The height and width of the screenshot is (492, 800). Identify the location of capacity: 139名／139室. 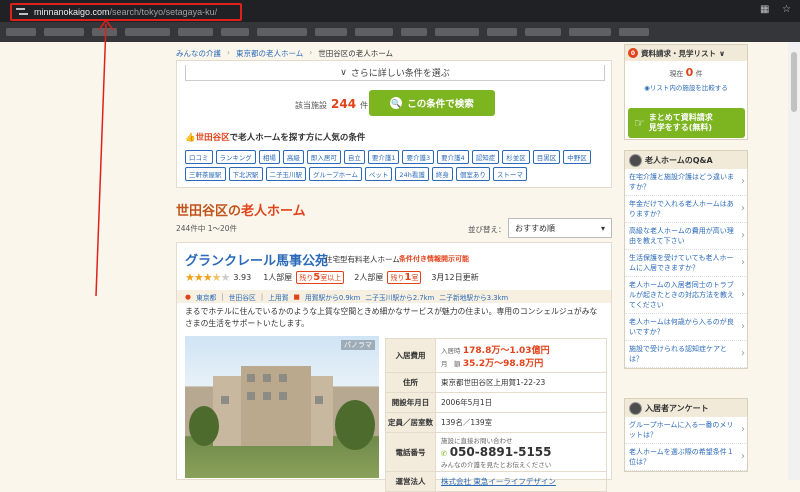
(521, 422).